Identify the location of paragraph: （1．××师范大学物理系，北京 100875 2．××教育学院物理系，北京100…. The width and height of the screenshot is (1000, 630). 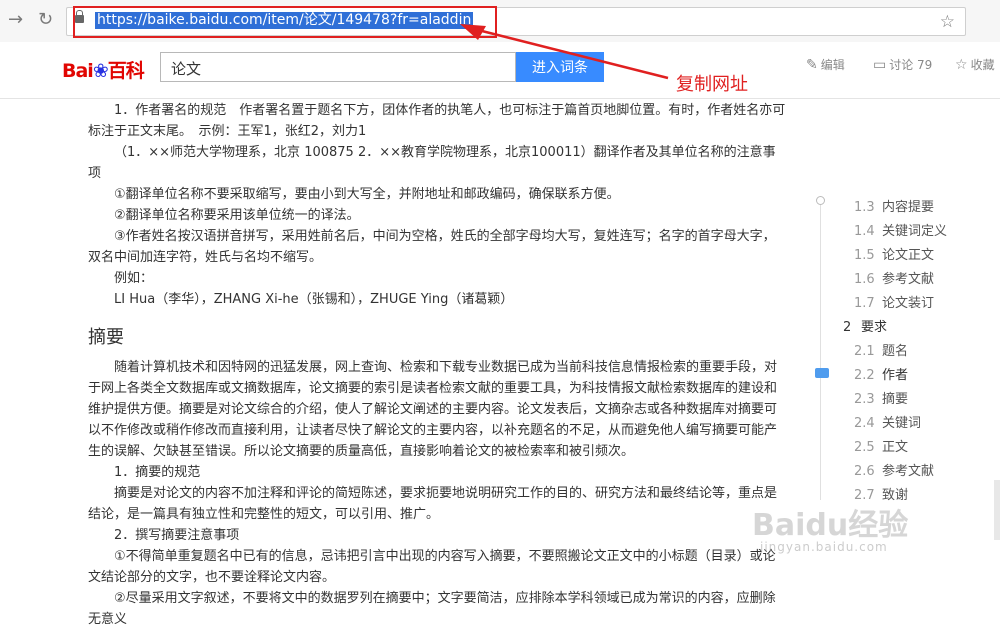
(432, 163).